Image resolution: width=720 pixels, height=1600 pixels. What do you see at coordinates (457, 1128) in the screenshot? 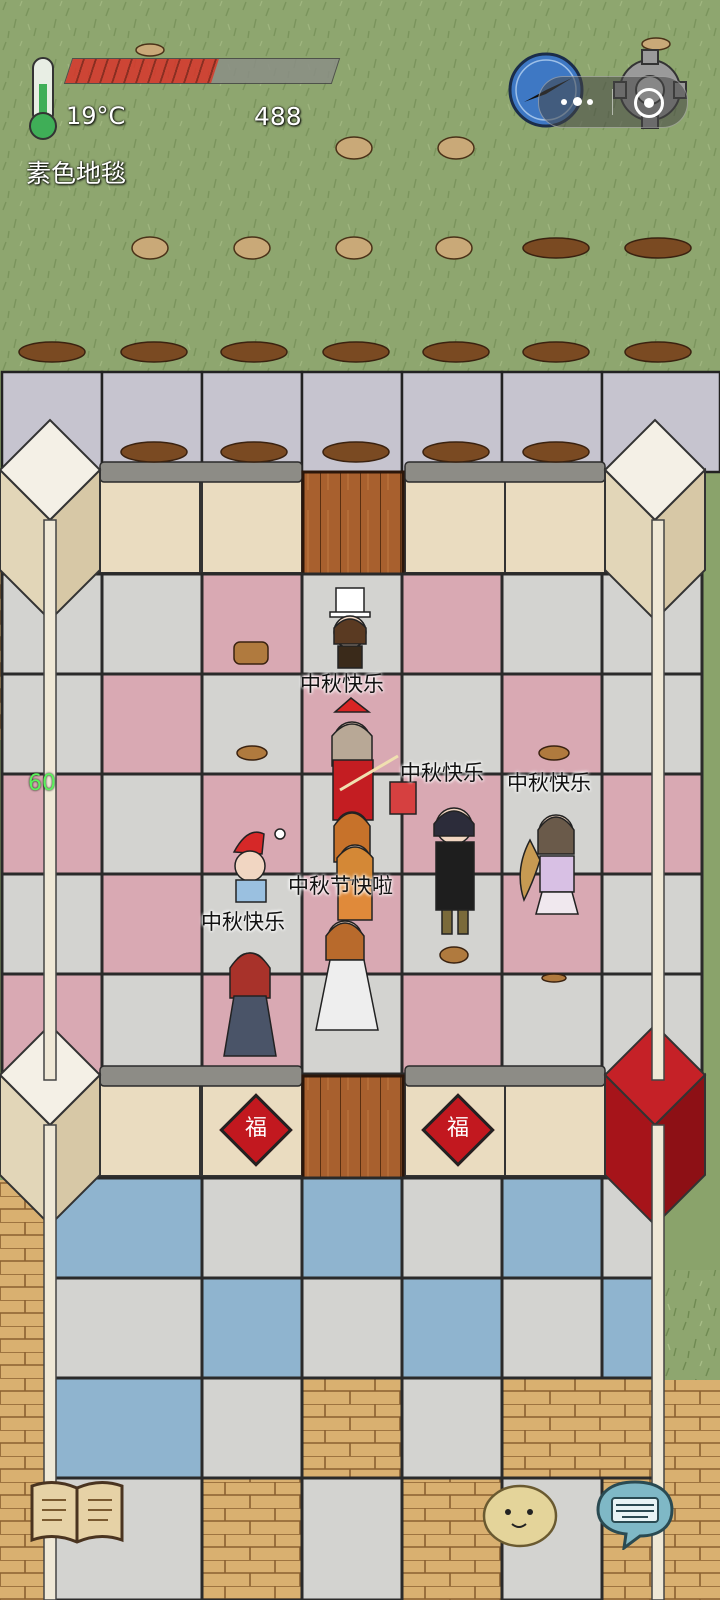
I see `fu-glyph-right: 福` at bounding box center [457, 1128].